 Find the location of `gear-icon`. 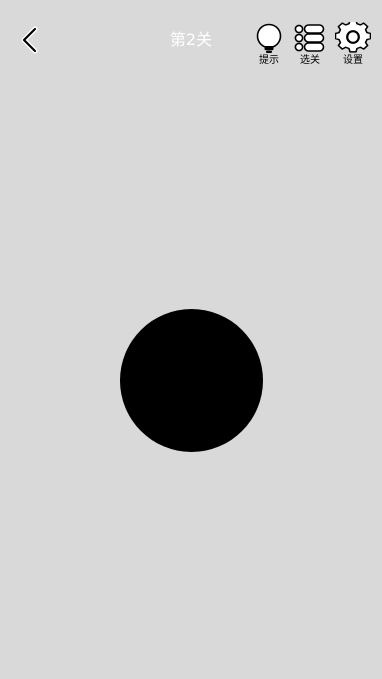

gear-icon is located at coordinates (353, 38).